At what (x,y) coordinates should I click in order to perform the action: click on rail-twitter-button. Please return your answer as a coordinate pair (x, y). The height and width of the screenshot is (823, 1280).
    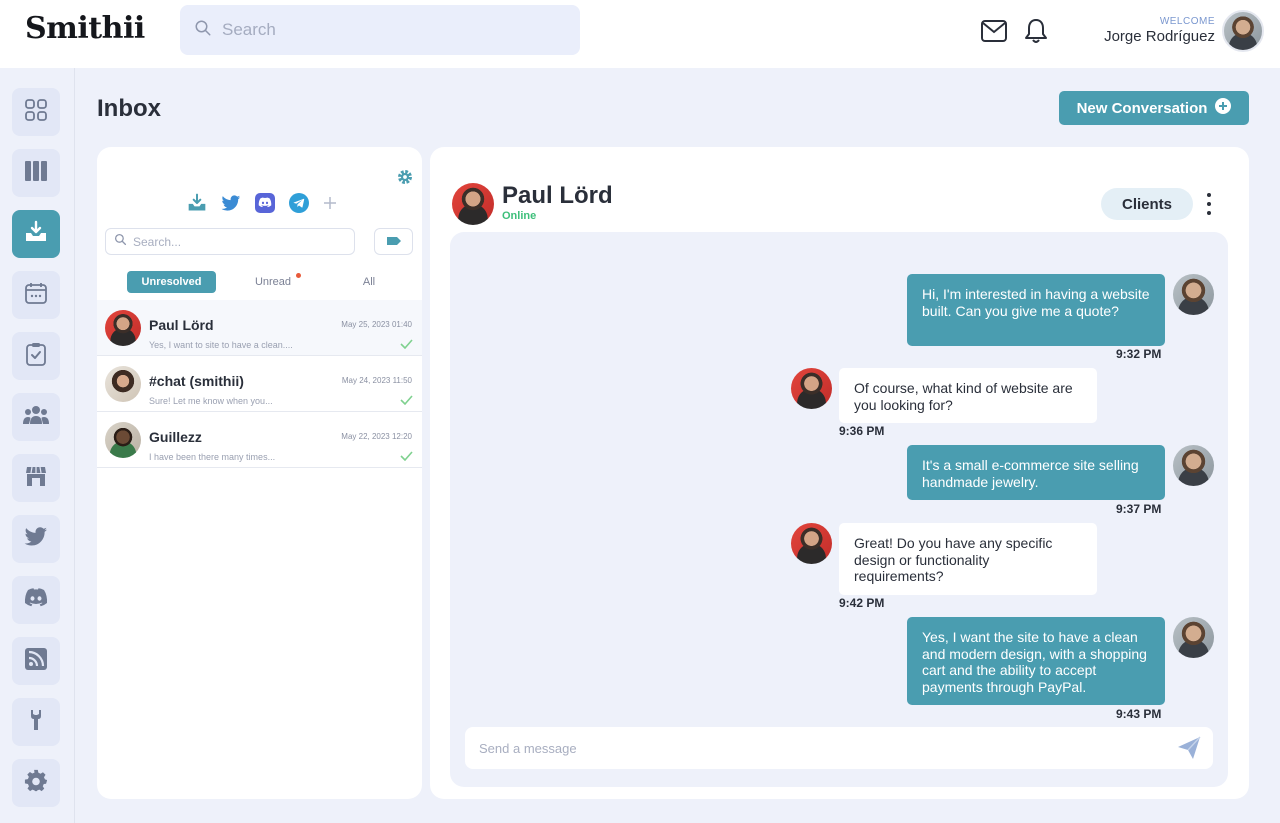
    Looking at the image, I should click on (36, 539).